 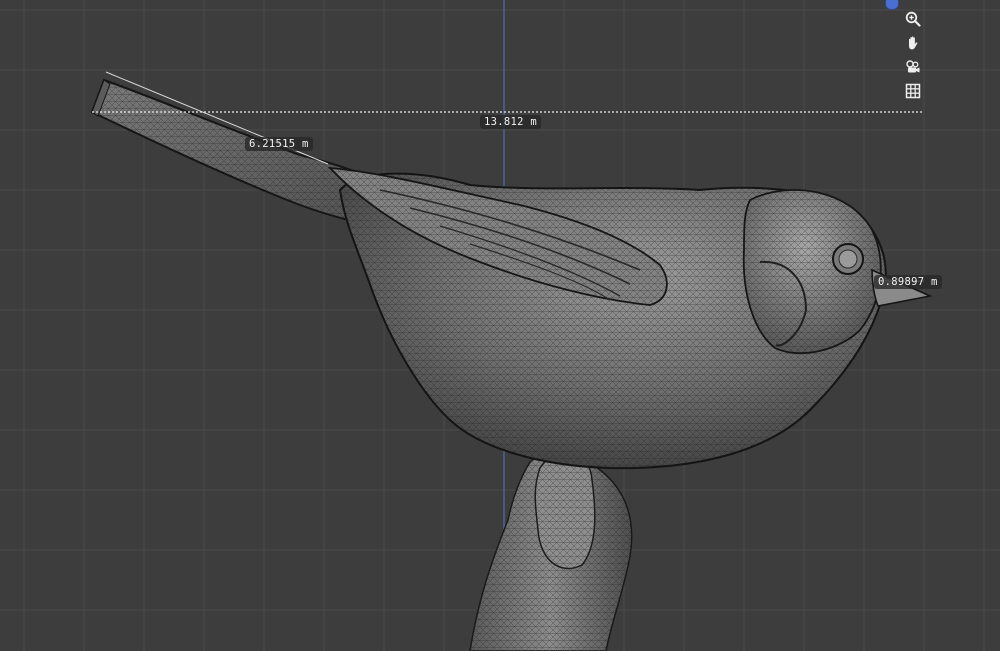 What do you see at coordinates (892, 5) in the screenshot?
I see `gizmo-axis-dot` at bounding box center [892, 5].